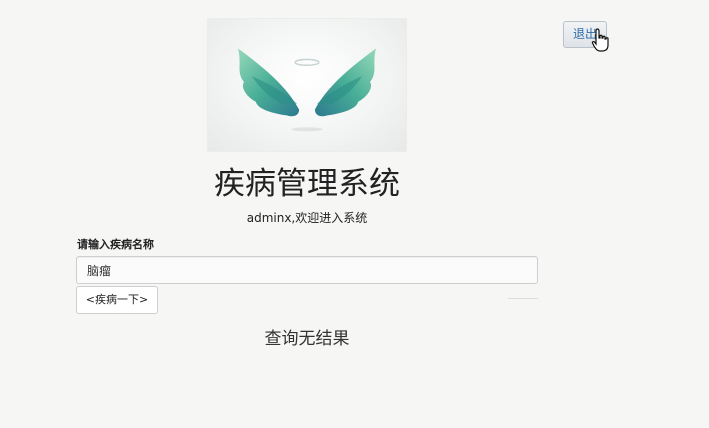 The height and width of the screenshot is (428, 709). I want to click on page-title: 疾病管理系统, so click(307, 184).